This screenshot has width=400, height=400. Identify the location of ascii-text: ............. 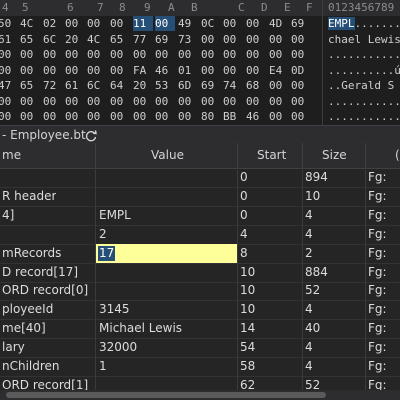
(364, 101).